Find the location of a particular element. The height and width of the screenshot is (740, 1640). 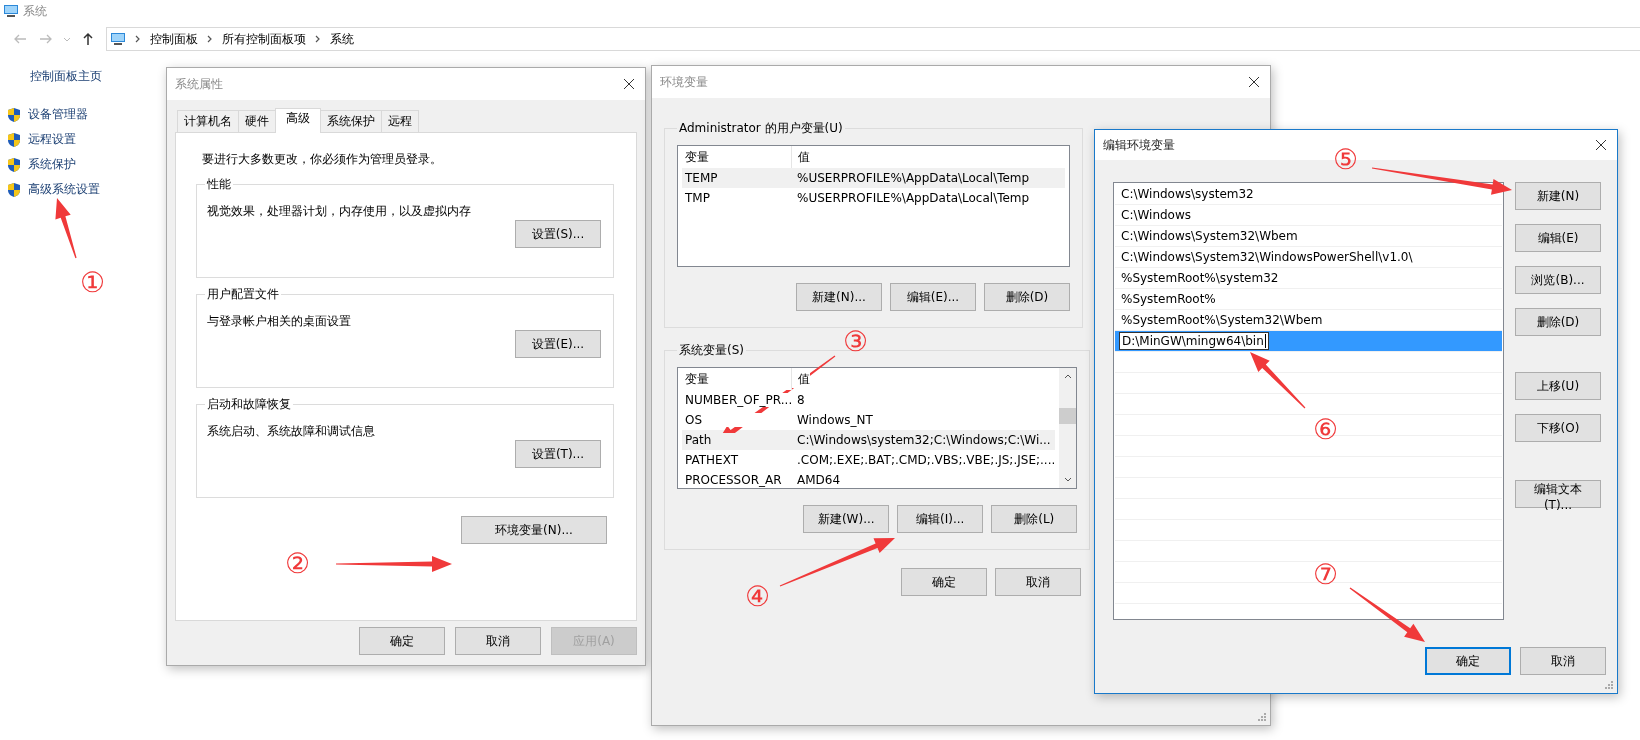

input-field: D:\MinGW\mingw64\bin is located at coordinates (1194, 341).